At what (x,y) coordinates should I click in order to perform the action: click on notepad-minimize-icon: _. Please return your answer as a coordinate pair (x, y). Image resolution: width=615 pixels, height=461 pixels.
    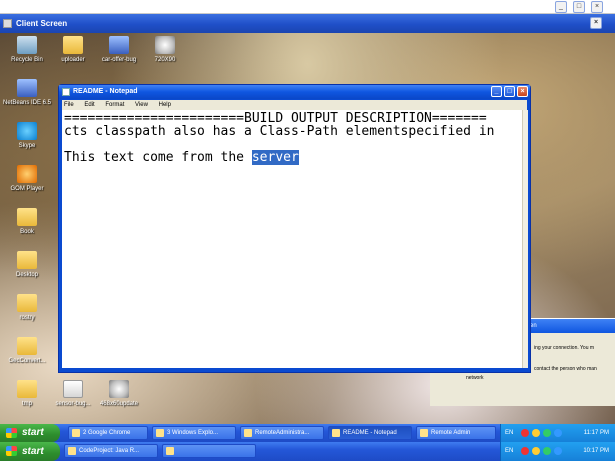
    Looking at the image, I should click on (496, 91).